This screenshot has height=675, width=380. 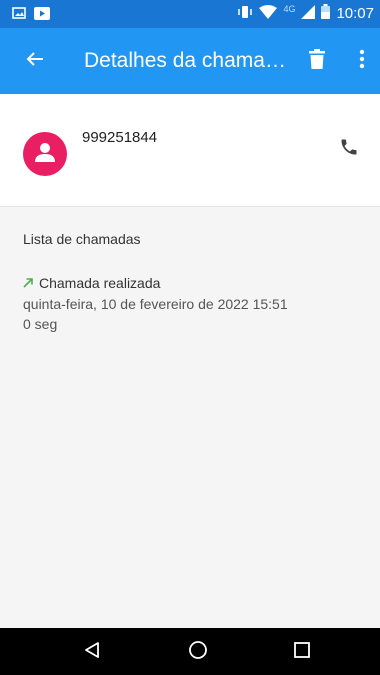 I want to click on delete-icon, so click(x=317, y=61).